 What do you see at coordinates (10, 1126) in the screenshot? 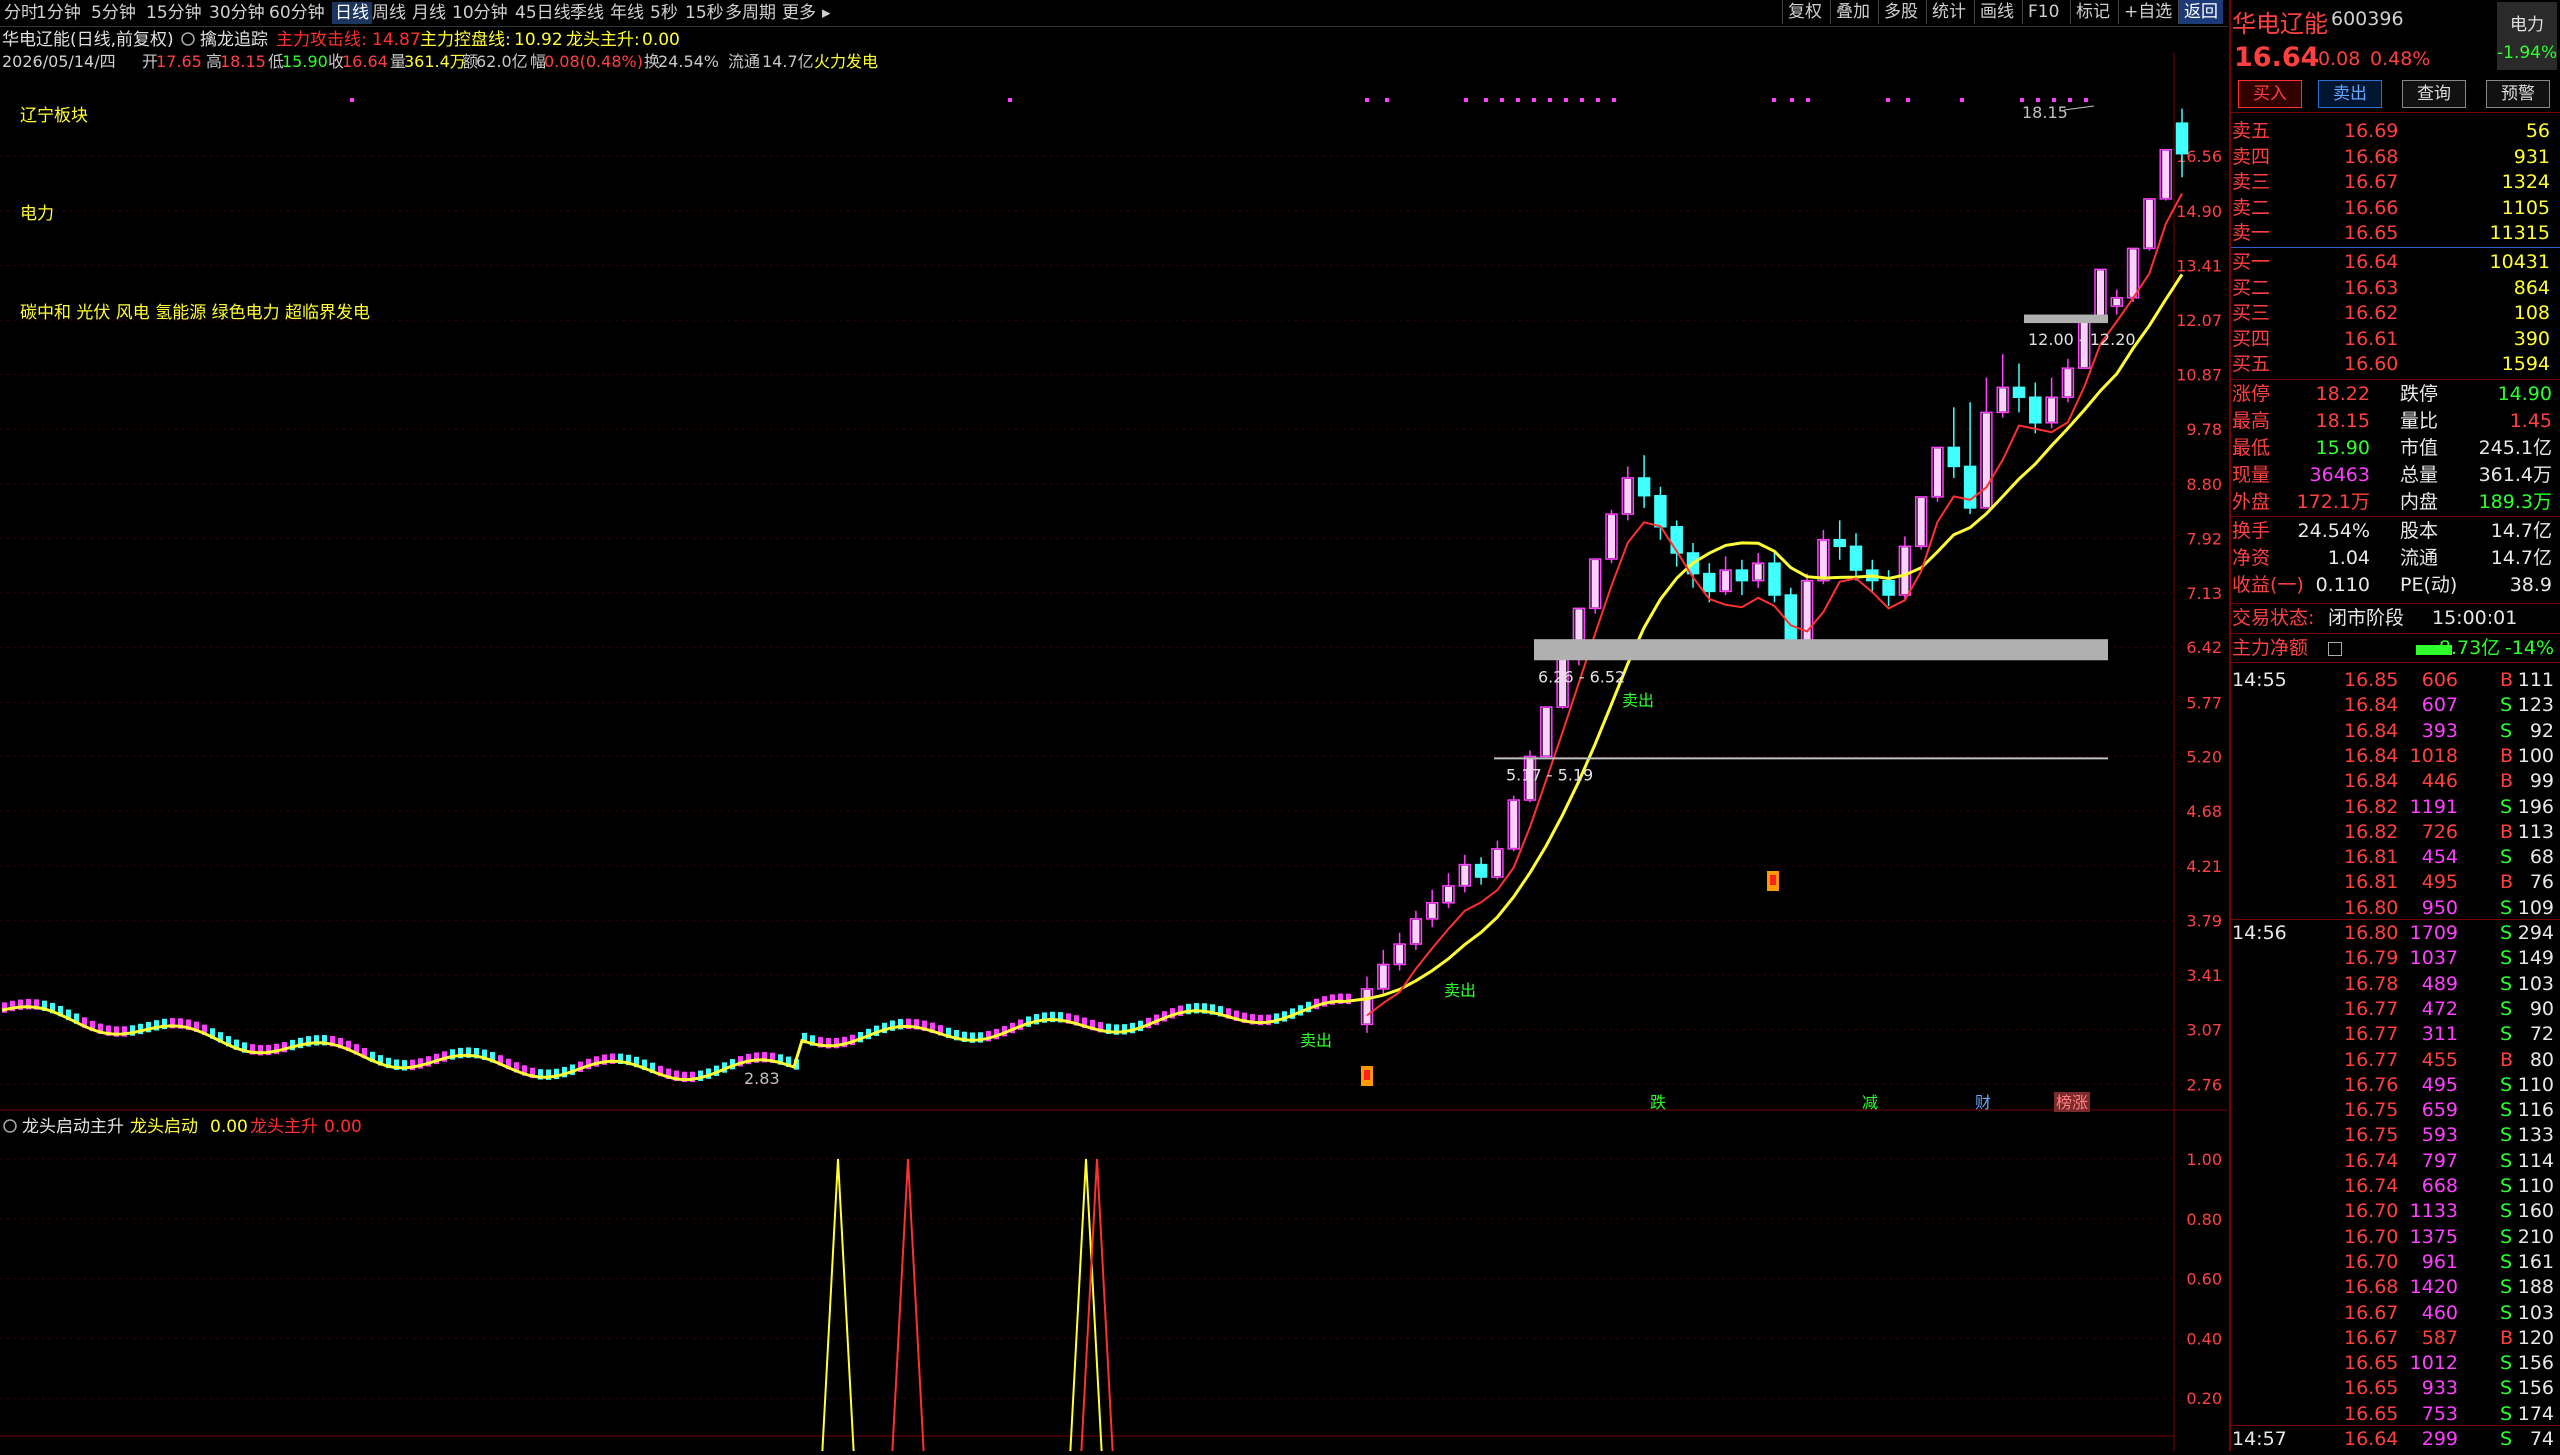
I see `indicator-gear-icon` at bounding box center [10, 1126].